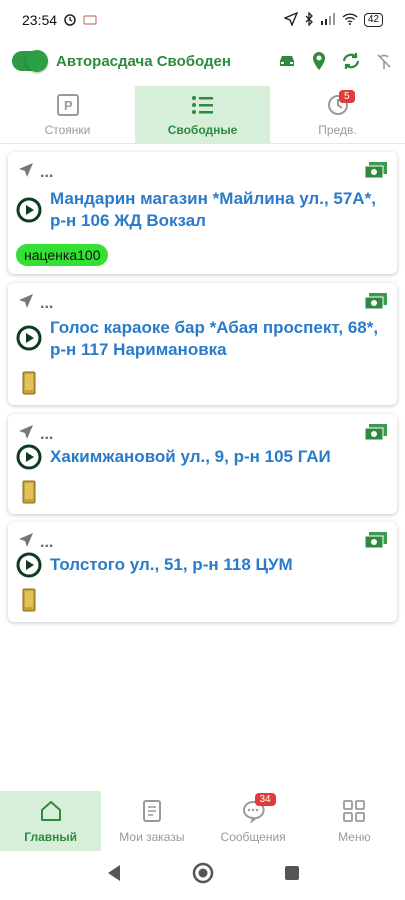  What do you see at coordinates (245, 114) in the screenshot?
I see `tab-free: 4 Свободные` at bounding box center [245, 114].